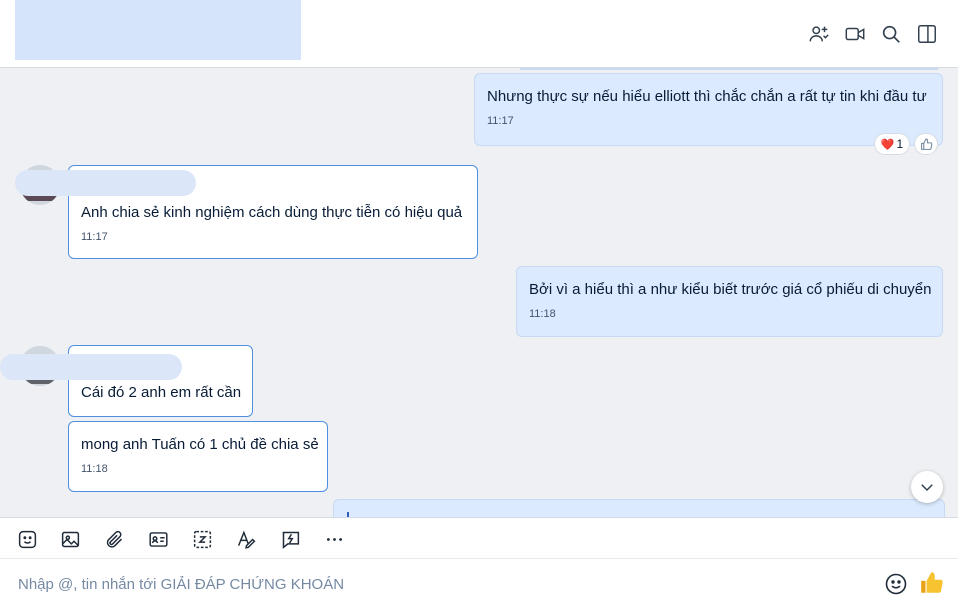 This screenshot has width=958, height=606. What do you see at coordinates (479, 34) in the screenshot?
I see `chat-header` at bounding box center [479, 34].